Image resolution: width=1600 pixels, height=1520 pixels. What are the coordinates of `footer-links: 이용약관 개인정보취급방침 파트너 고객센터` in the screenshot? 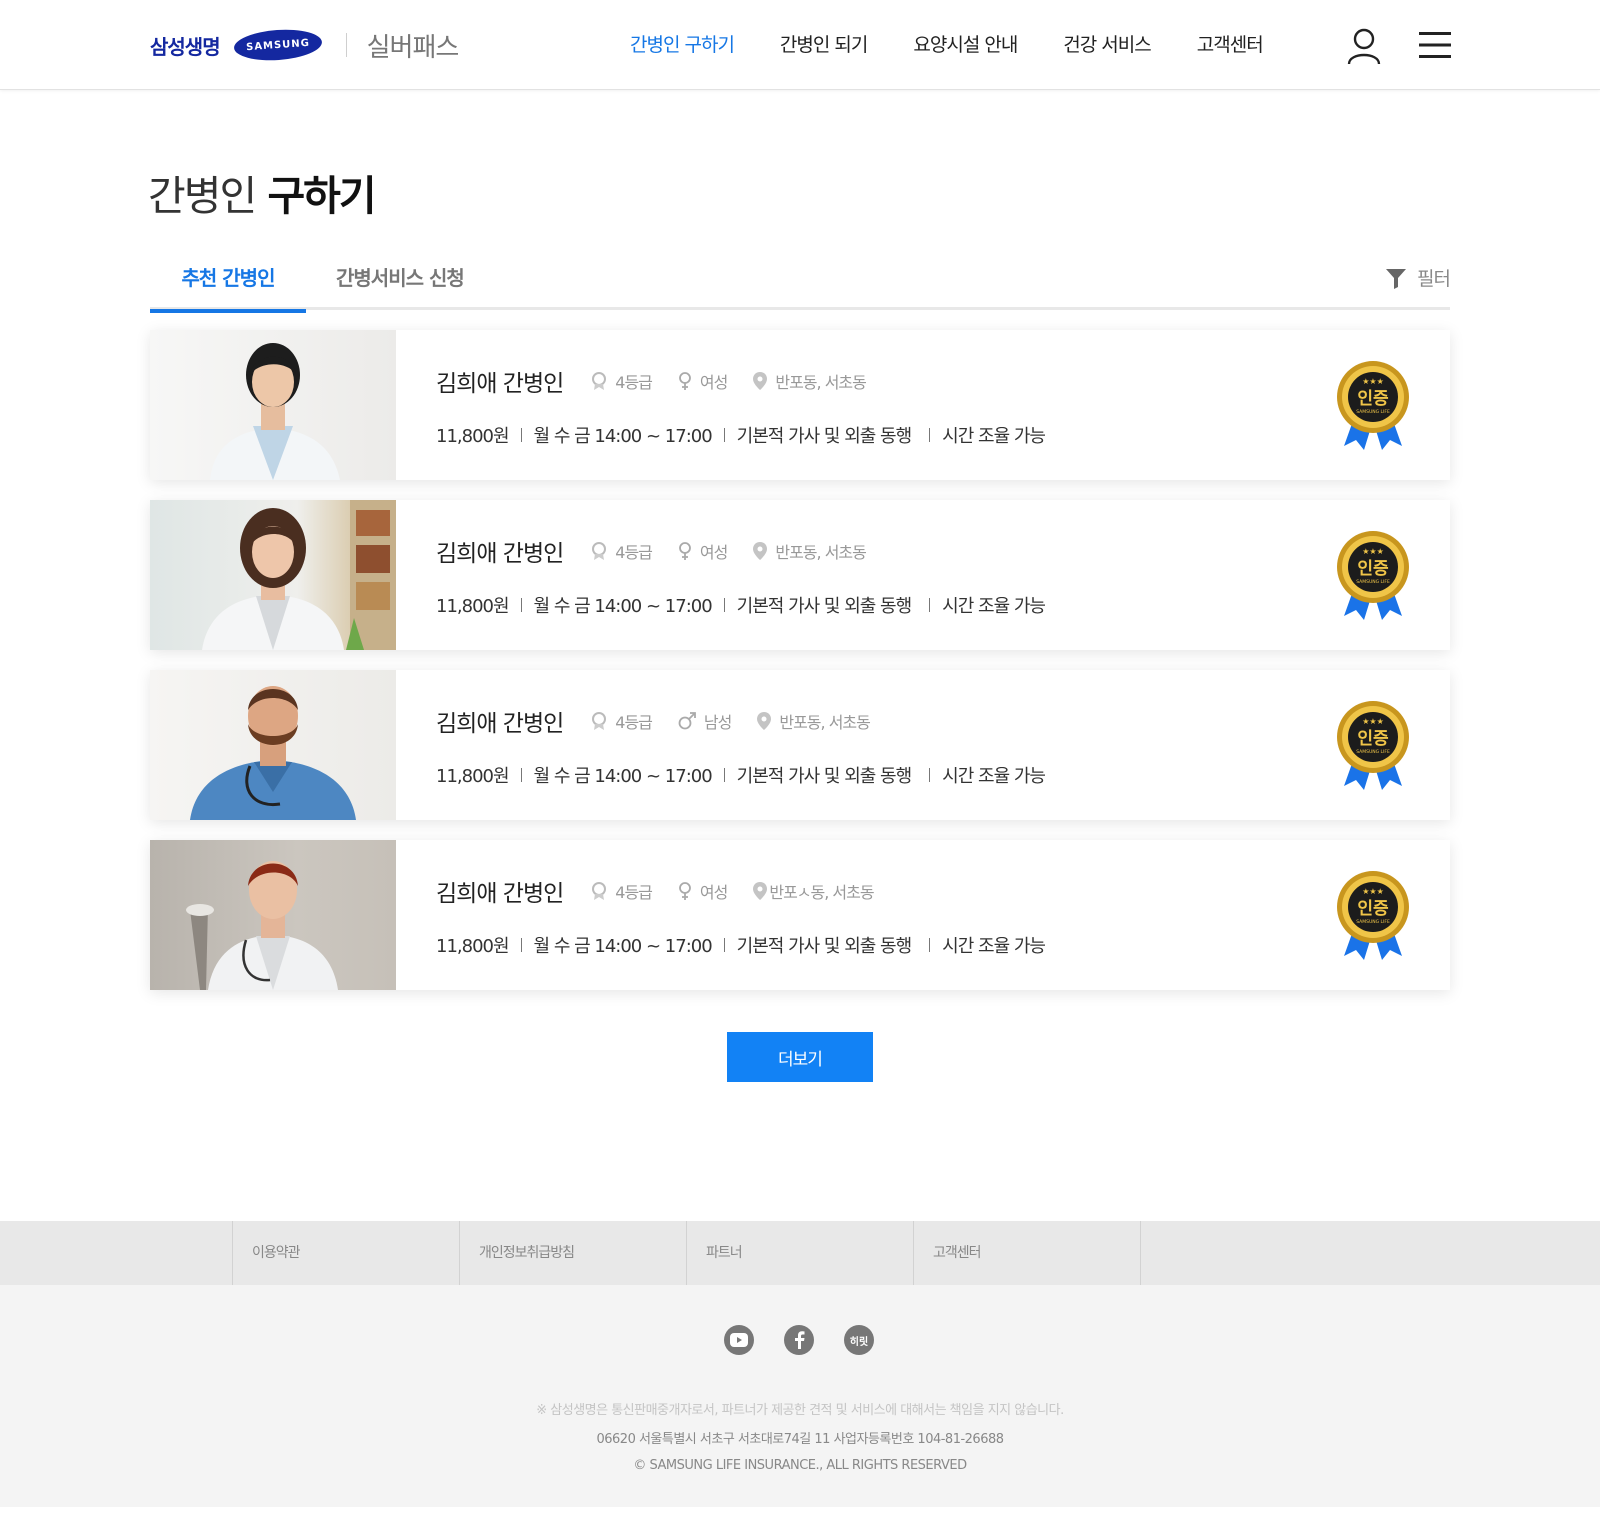 It's located at (686, 1253).